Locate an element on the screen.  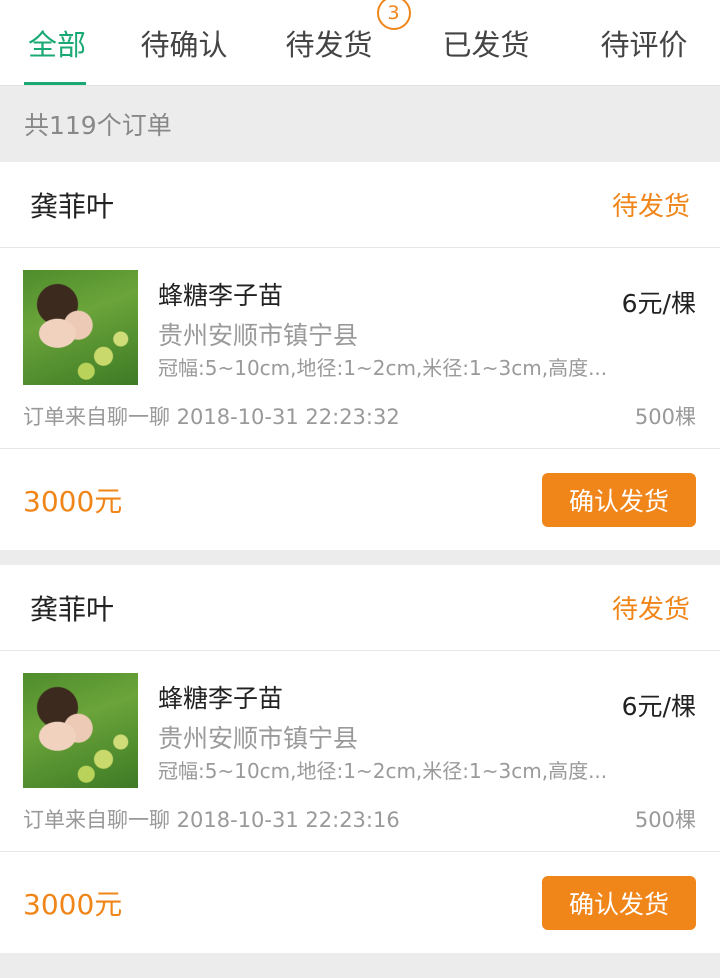
order-source: 订单来自聊一聊 2018-10-31 22:23:16 is located at coordinates (211, 820).